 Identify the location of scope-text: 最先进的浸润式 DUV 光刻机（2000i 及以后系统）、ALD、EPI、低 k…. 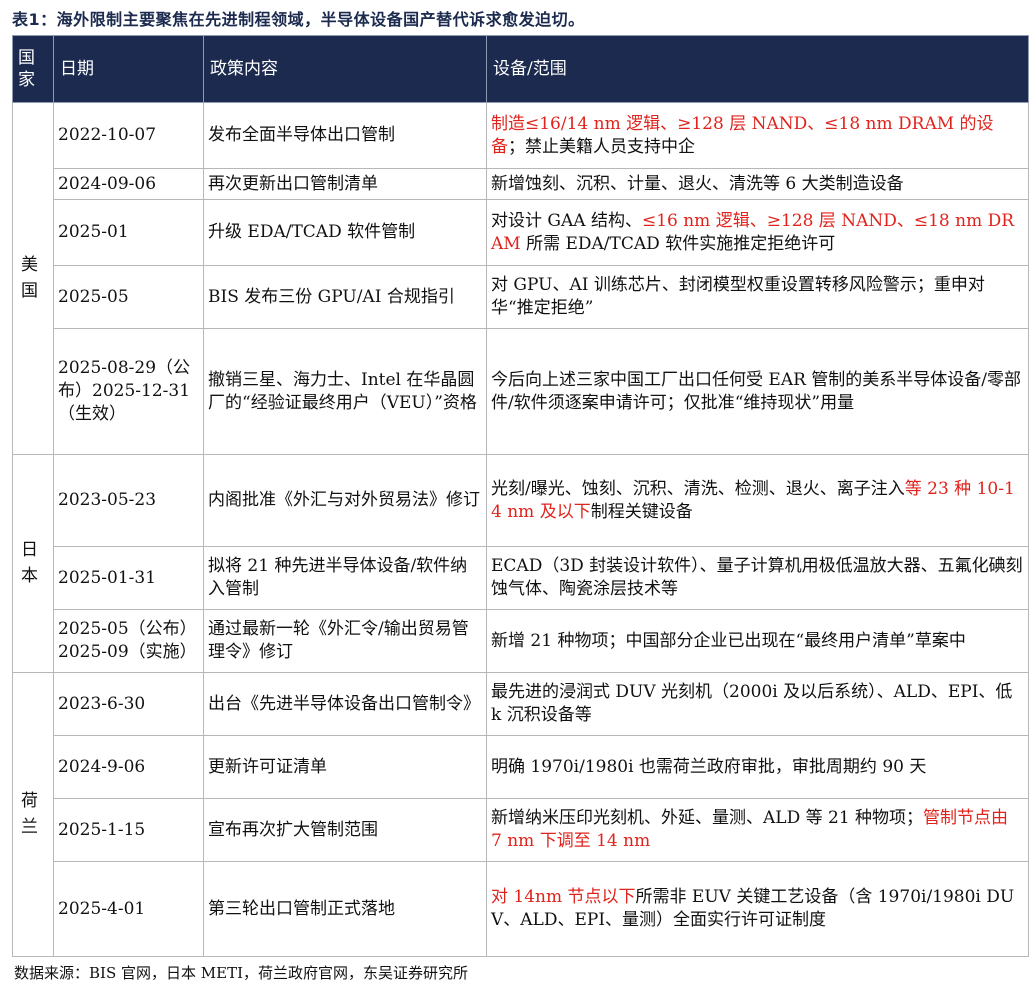
(752, 703).